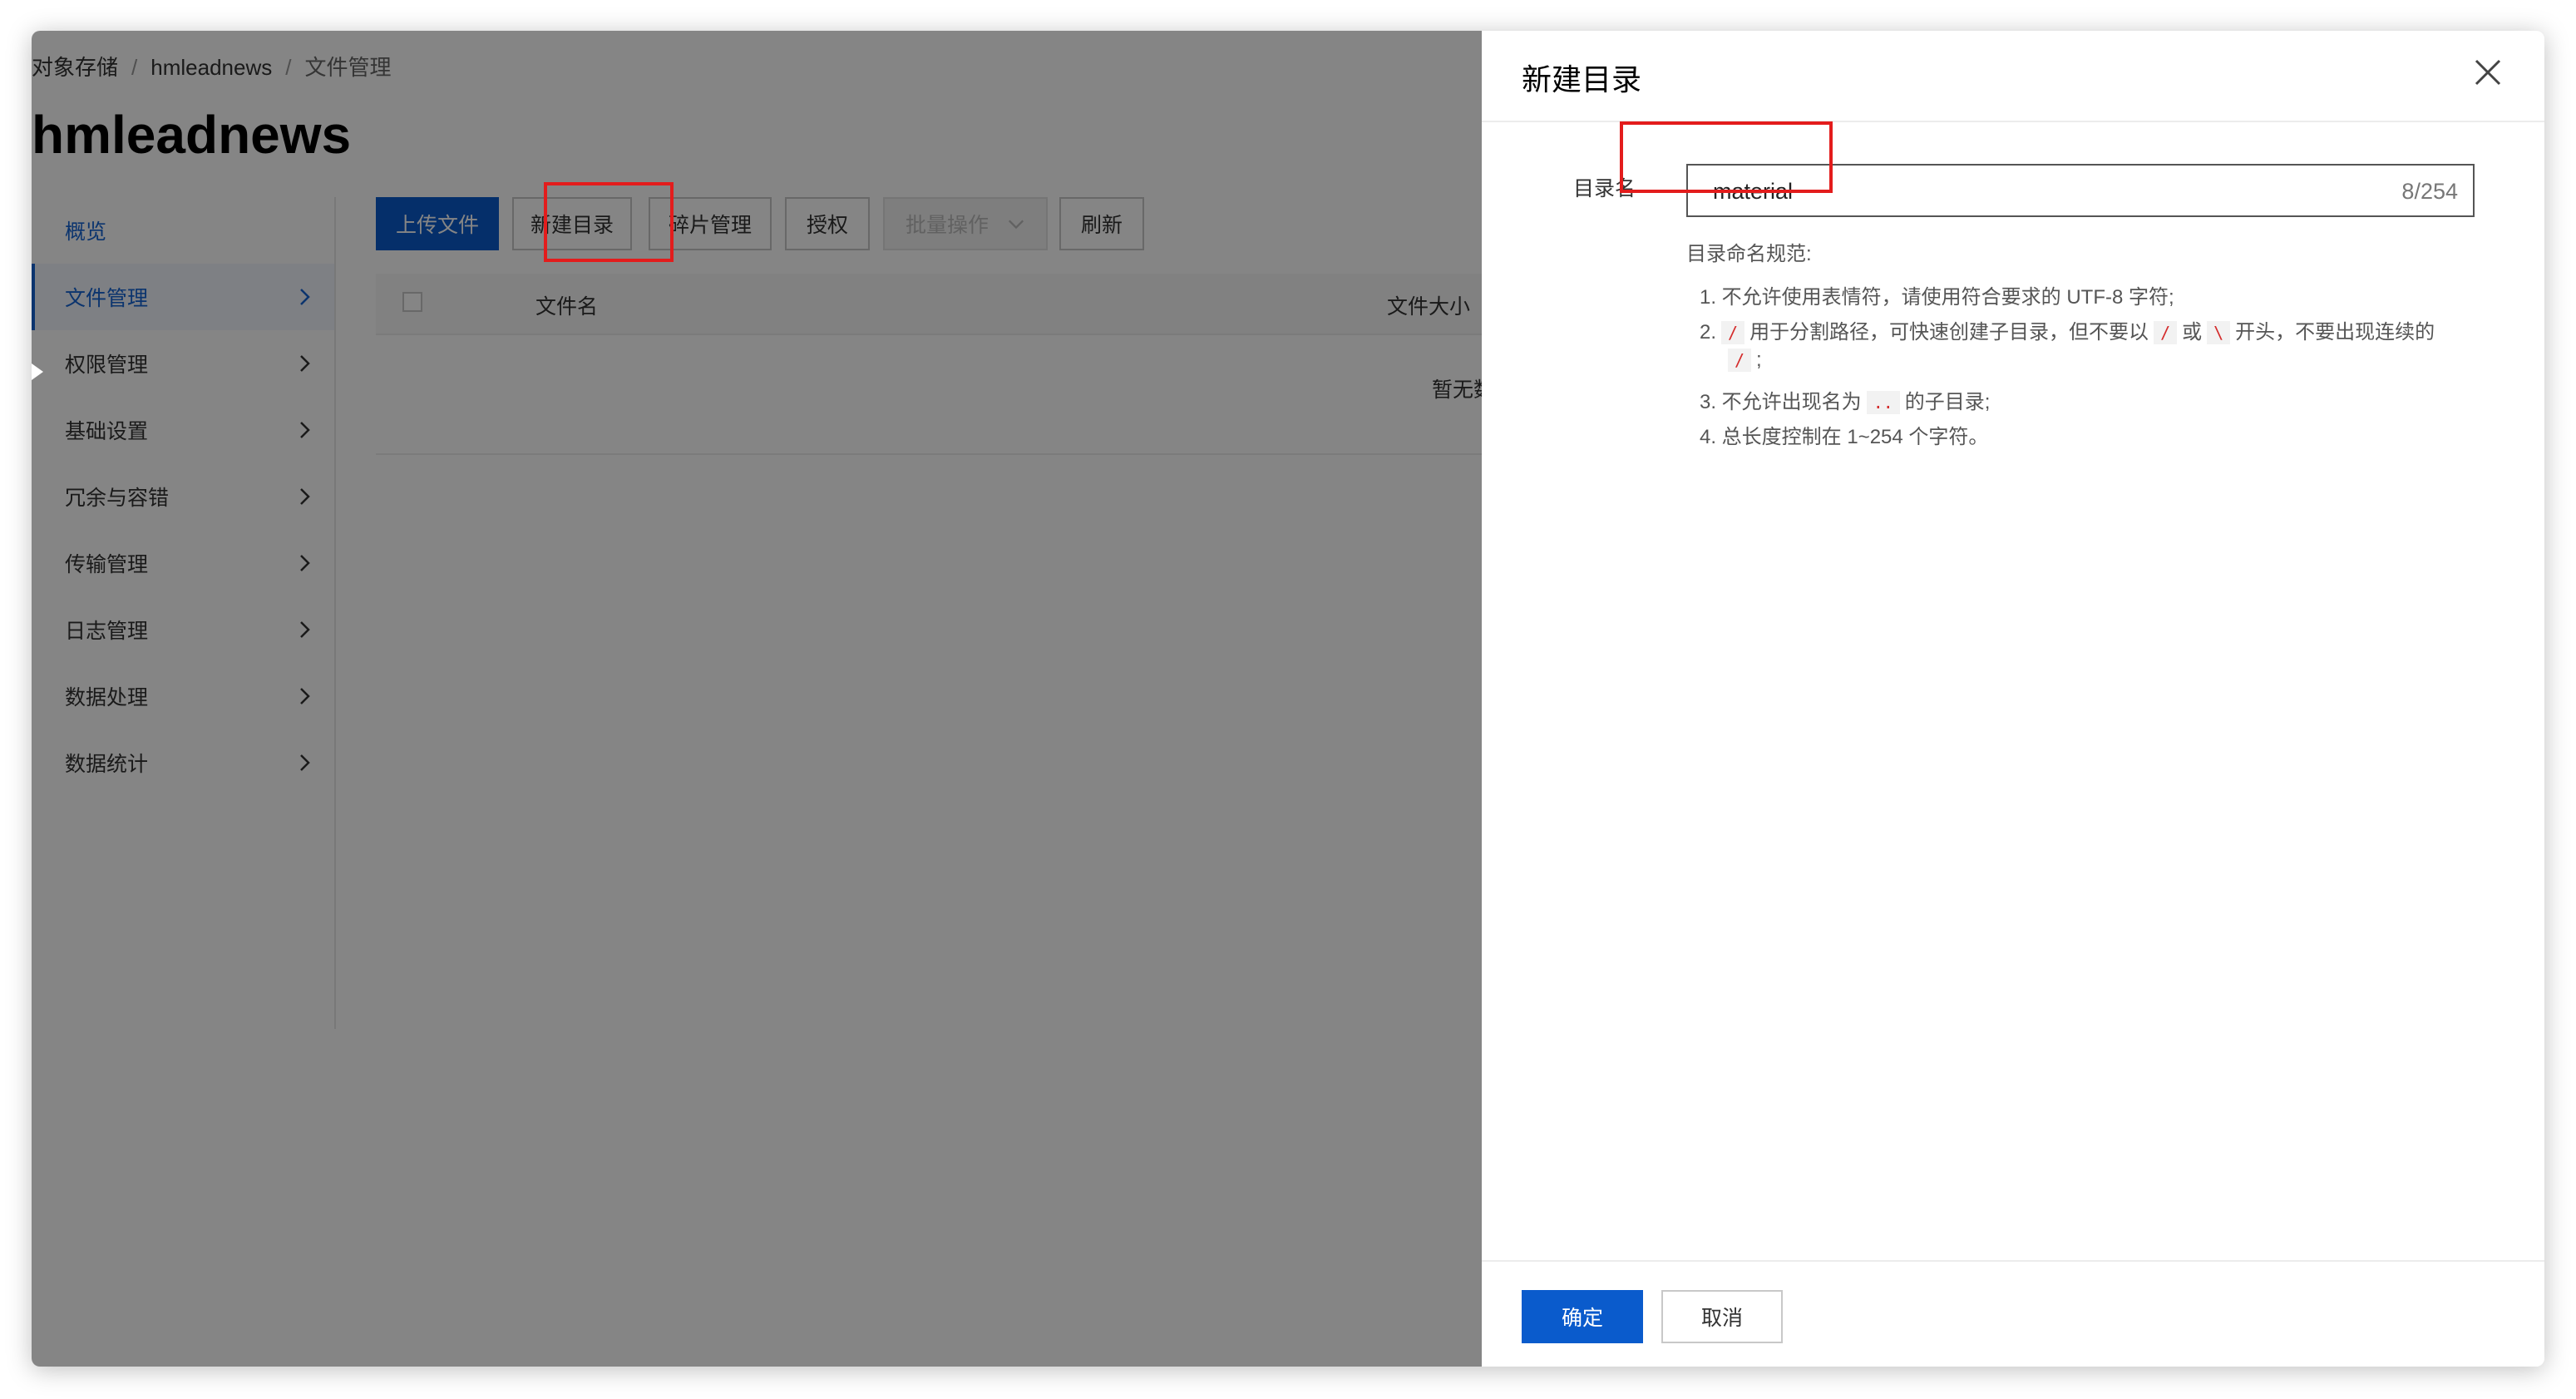 The width and height of the screenshot is (2576, 1399). What do you see at coordinates (1428, 305) in the screenshot?
I see `column-header-size: 文件大小` at bounding box center [1428, 305].